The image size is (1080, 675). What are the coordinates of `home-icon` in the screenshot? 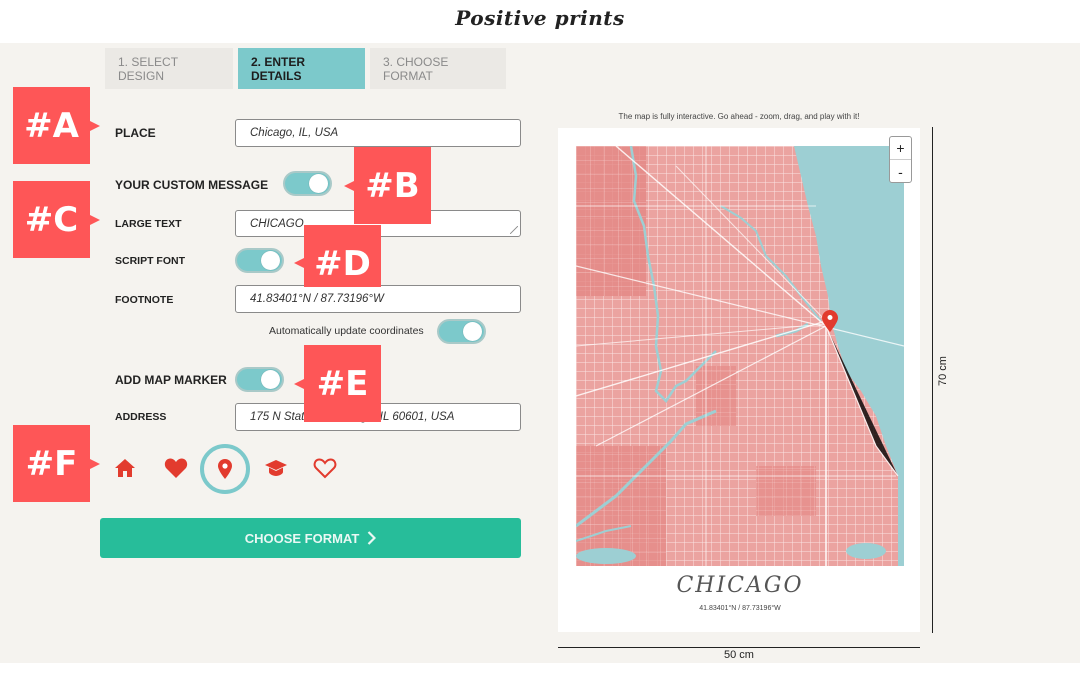 It's located at (125, 468).